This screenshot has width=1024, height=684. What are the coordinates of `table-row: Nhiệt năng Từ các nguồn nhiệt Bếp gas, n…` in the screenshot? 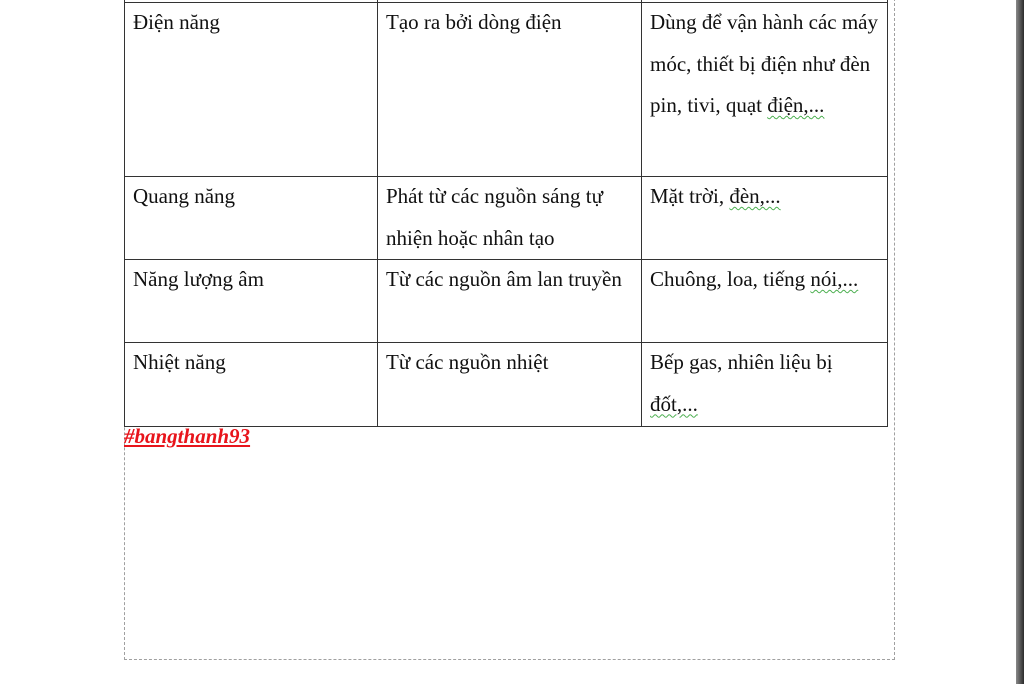 It's located at (506, 384).